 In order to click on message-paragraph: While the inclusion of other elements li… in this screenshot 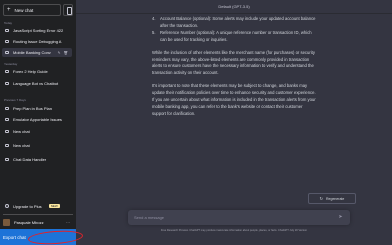, I will do `click(233, 62)`.